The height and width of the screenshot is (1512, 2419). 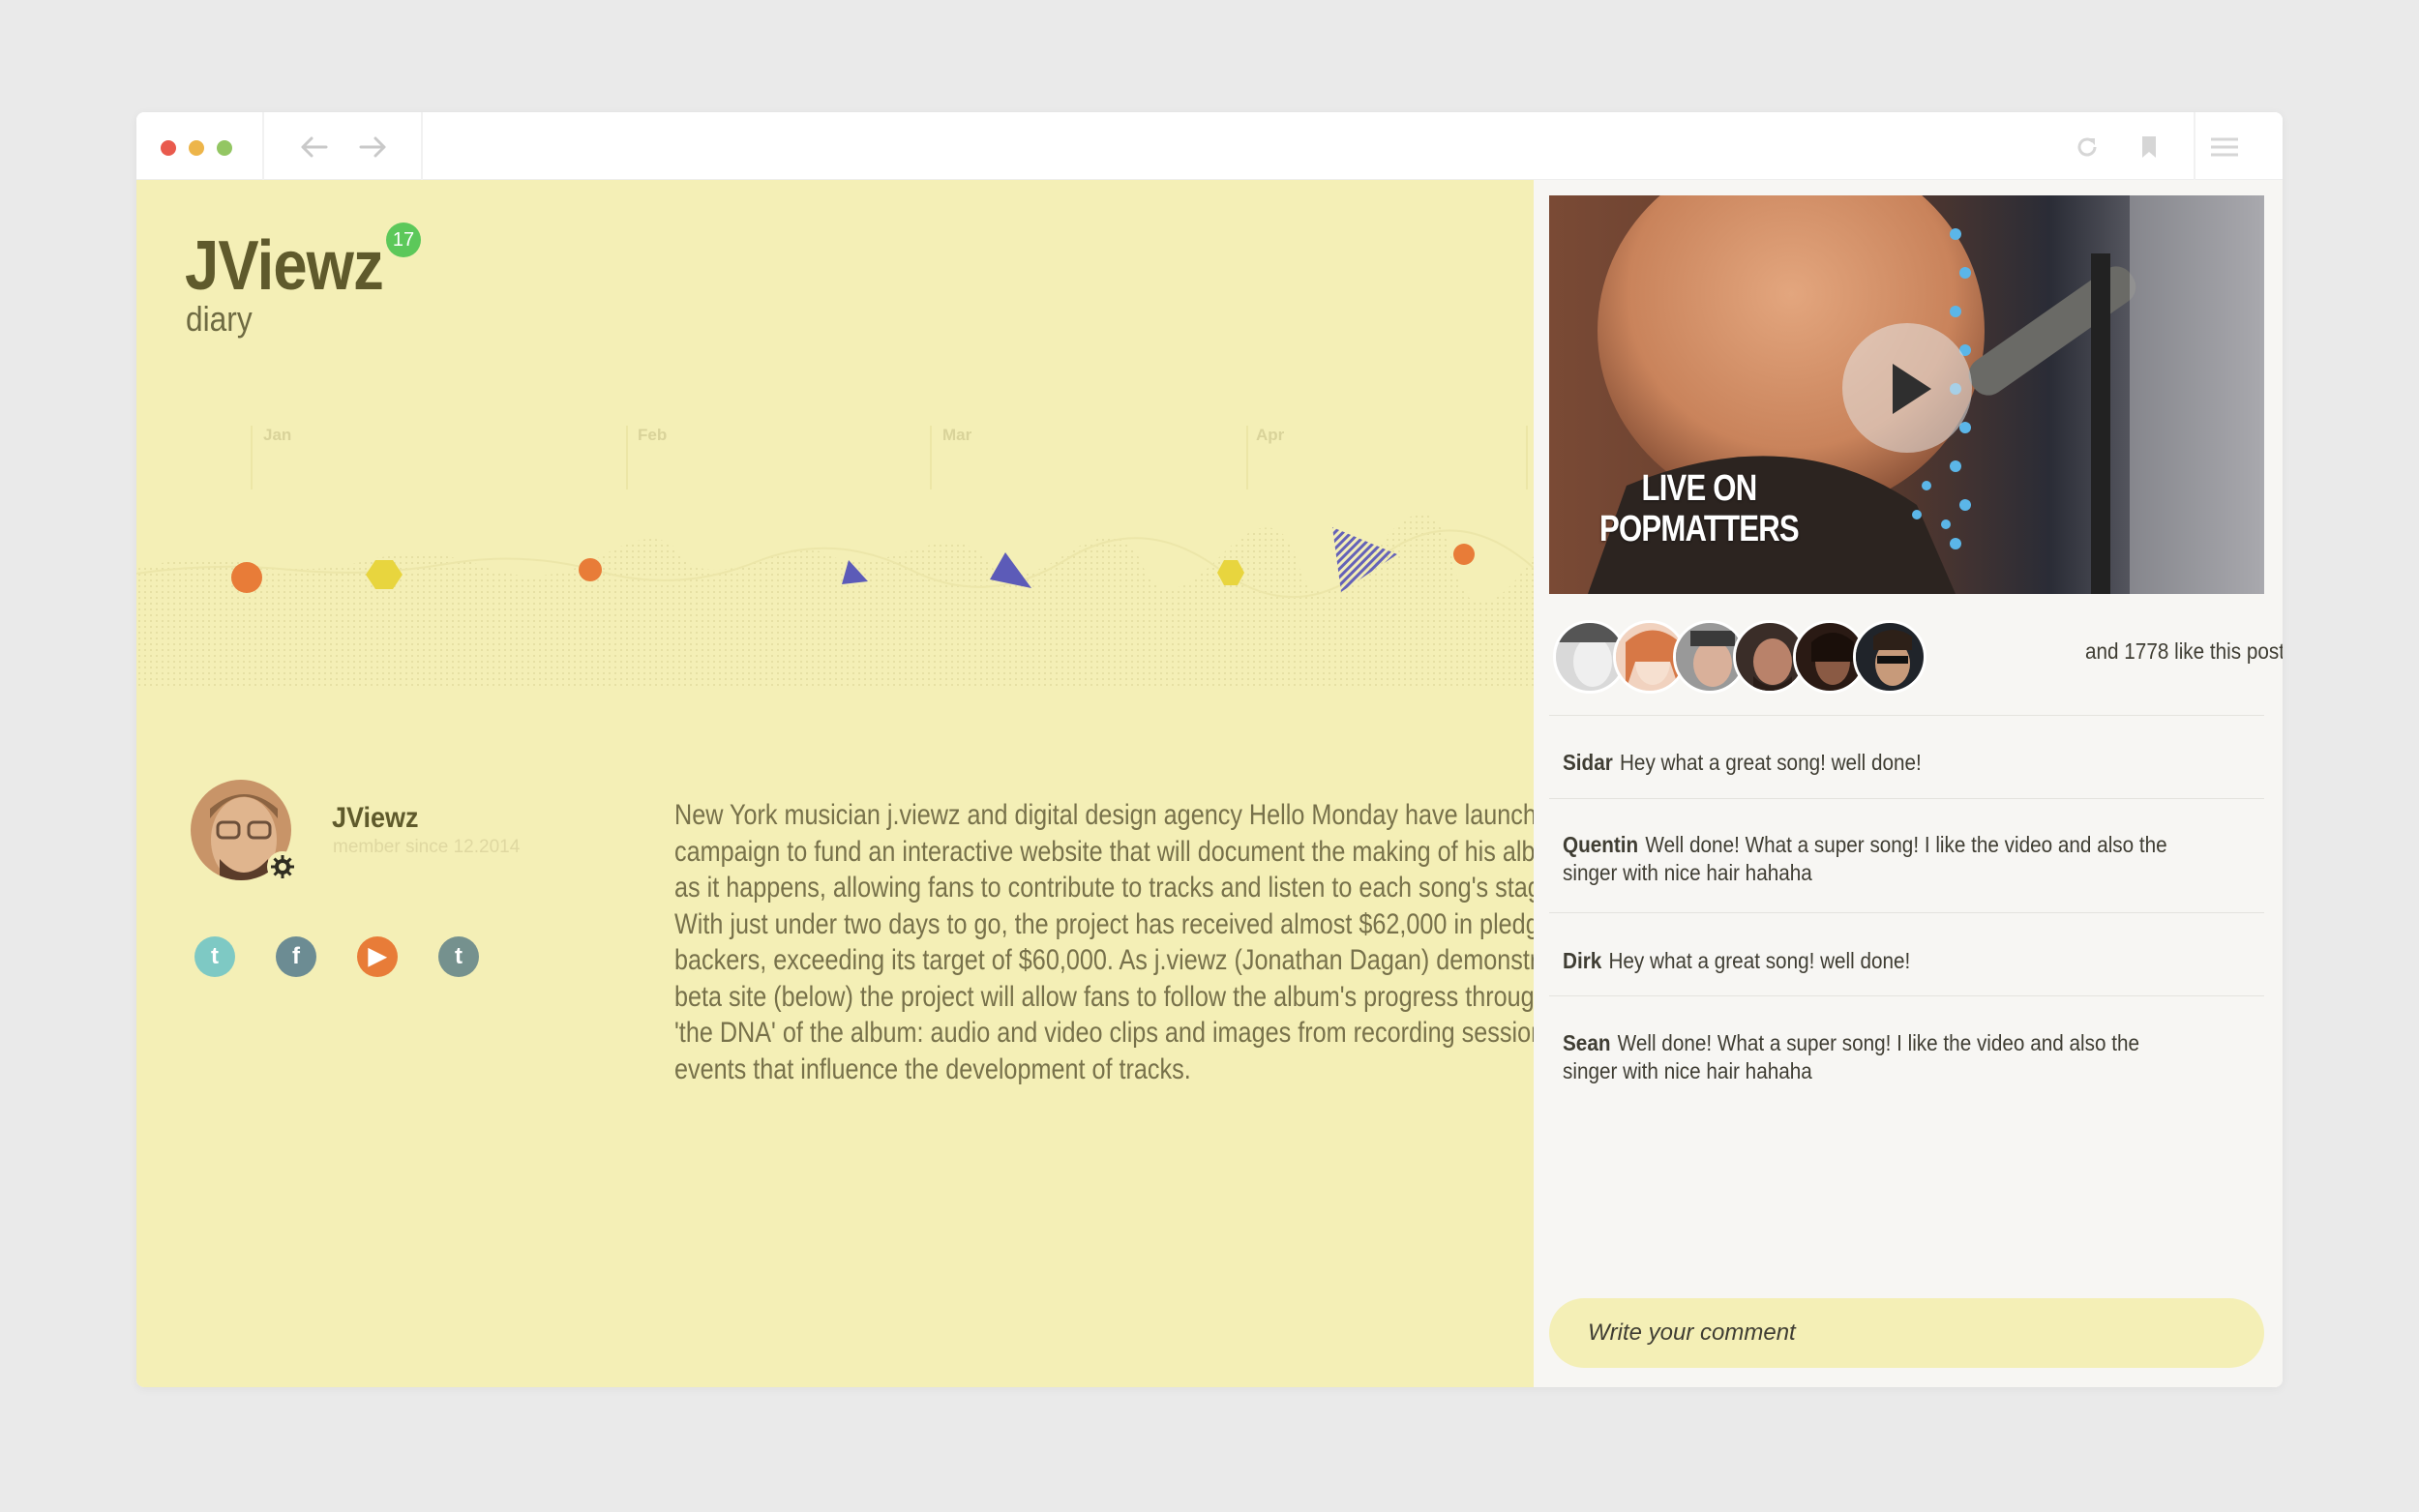 I want to click on reload-icon, so click(x=2087, y=147).